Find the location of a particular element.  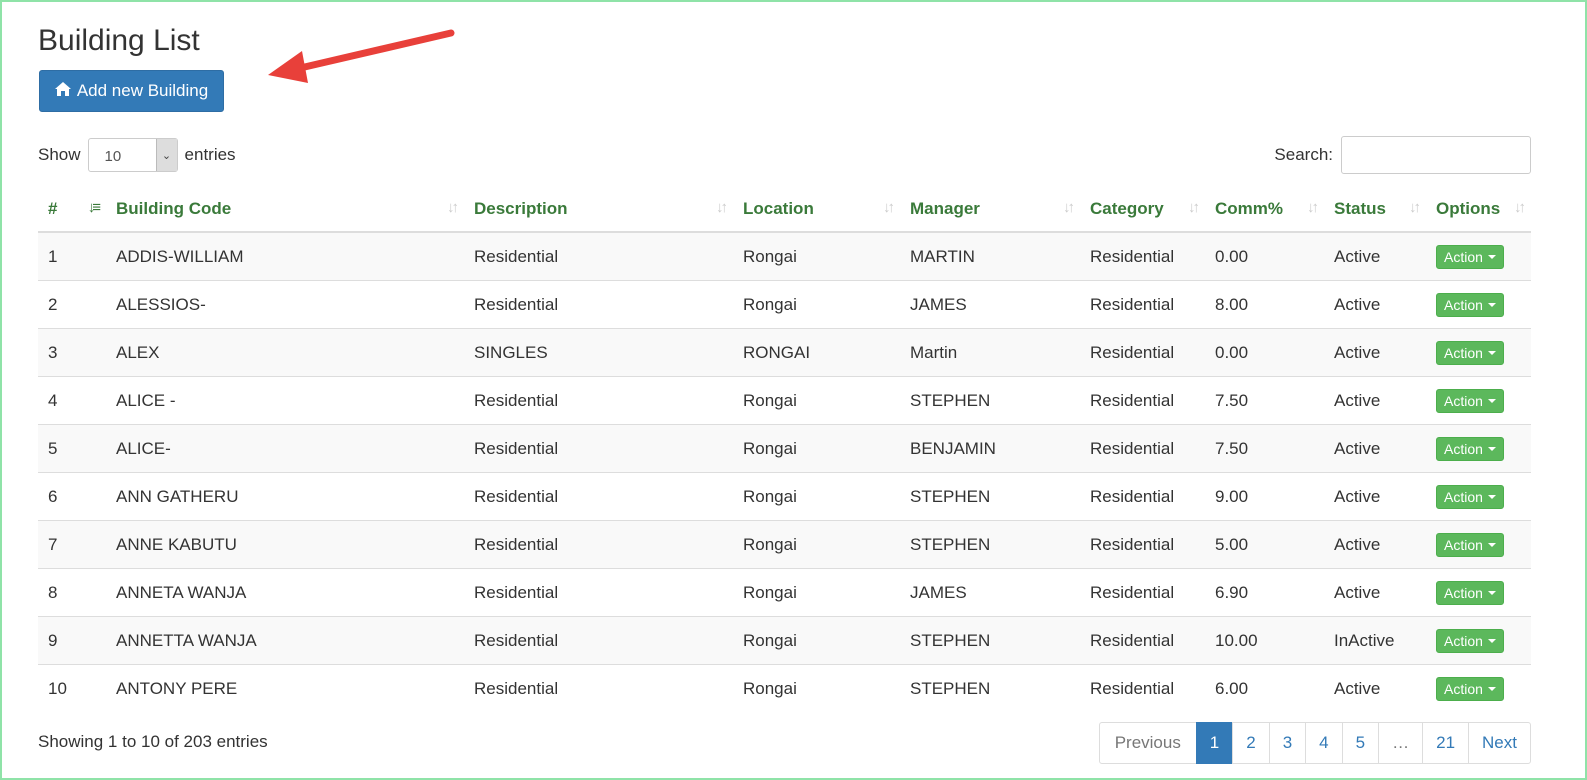

page-button-1: 1 is located at coordinates (1214, 743).